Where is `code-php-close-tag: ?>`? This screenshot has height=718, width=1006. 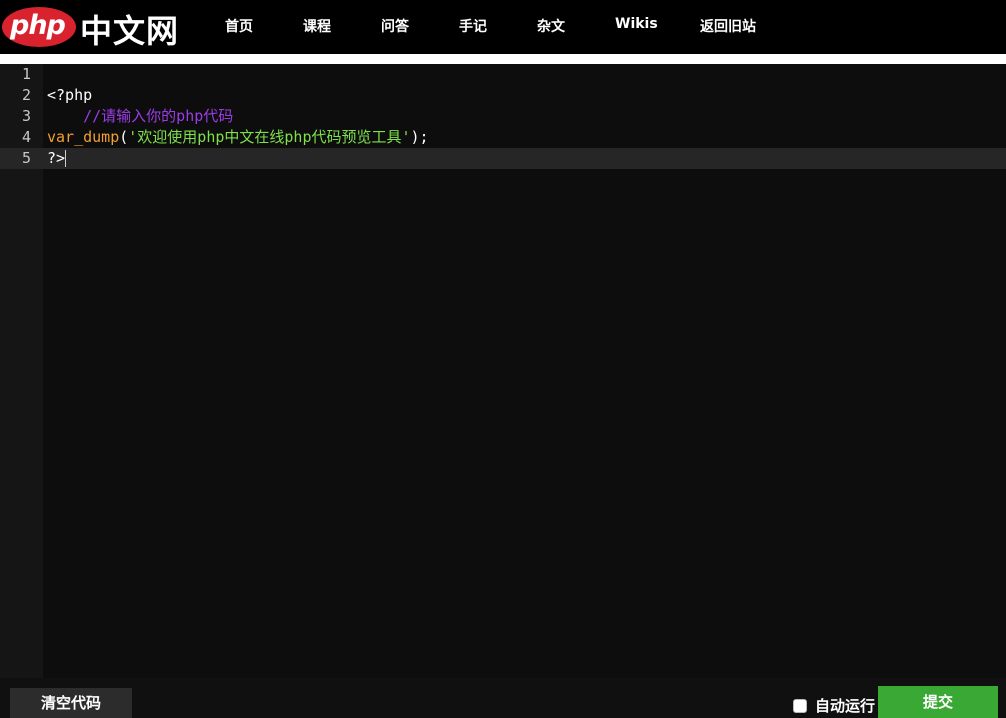 code-php-close-tag: ?> is located at coordinates (56, 158).